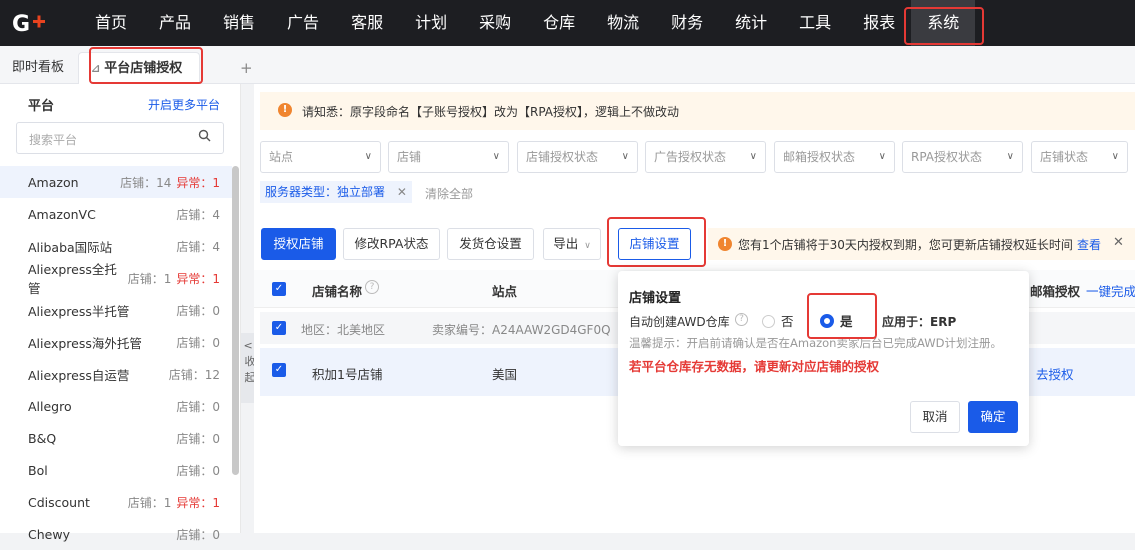 The width and height of the screenshot is (1135, 550). What do you see at coordinates (431, 23) in the screenshot?
I see `nav-item-5: 计划` at bounding box center [431, 23].